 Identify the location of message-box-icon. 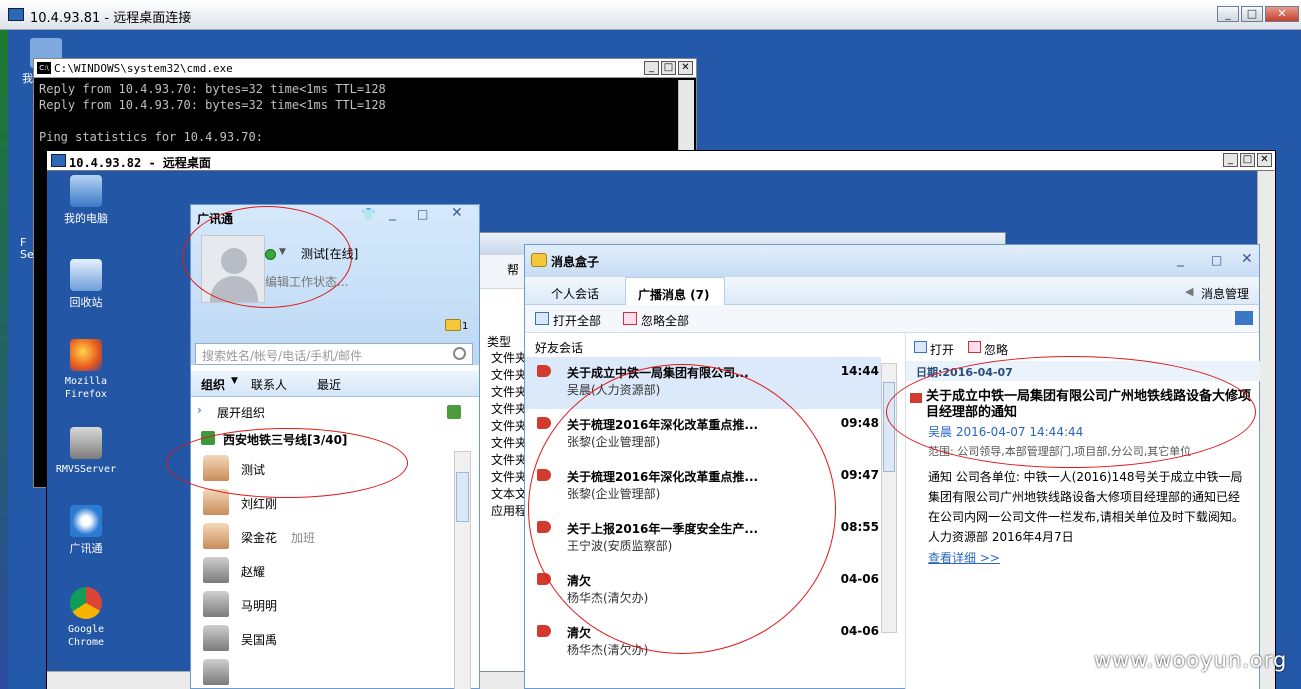
(539, 260).